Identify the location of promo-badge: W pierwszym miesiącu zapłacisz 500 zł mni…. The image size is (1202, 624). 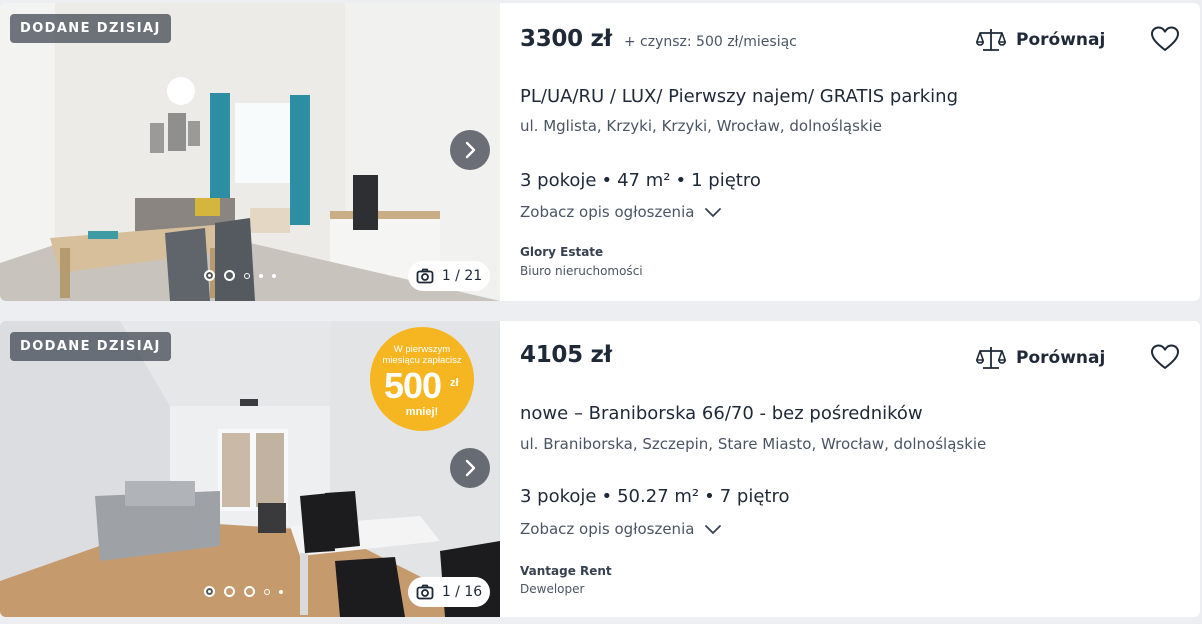
(422, 379).